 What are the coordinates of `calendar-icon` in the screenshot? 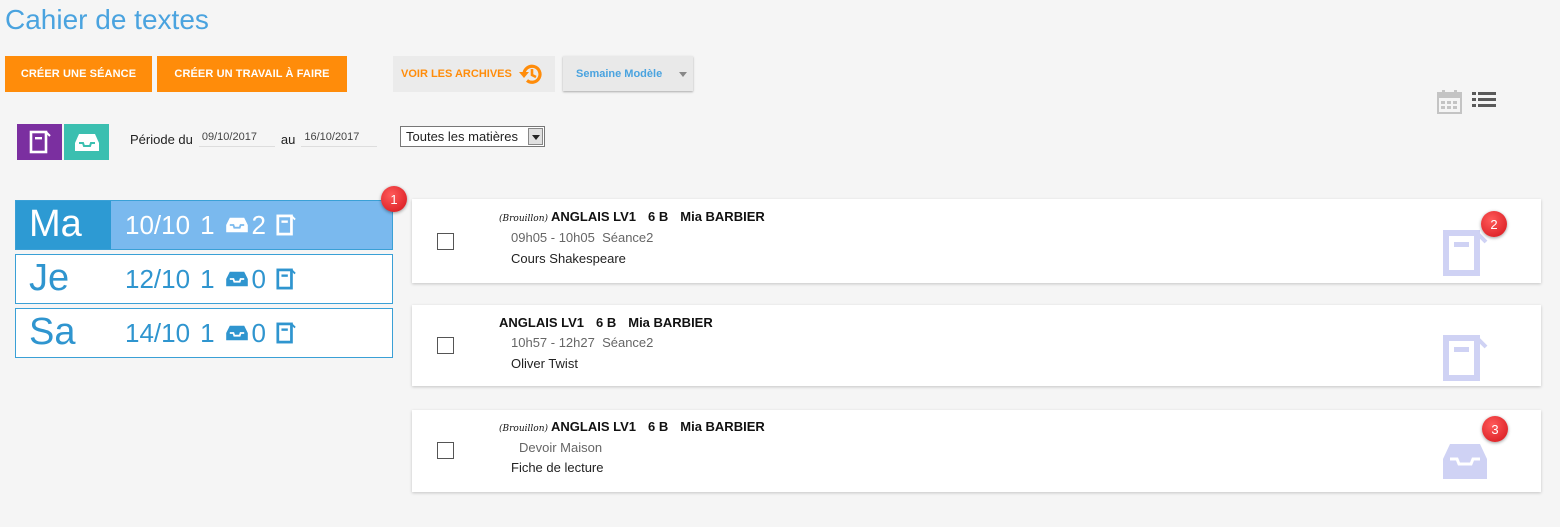 It's located at (1449, 102).